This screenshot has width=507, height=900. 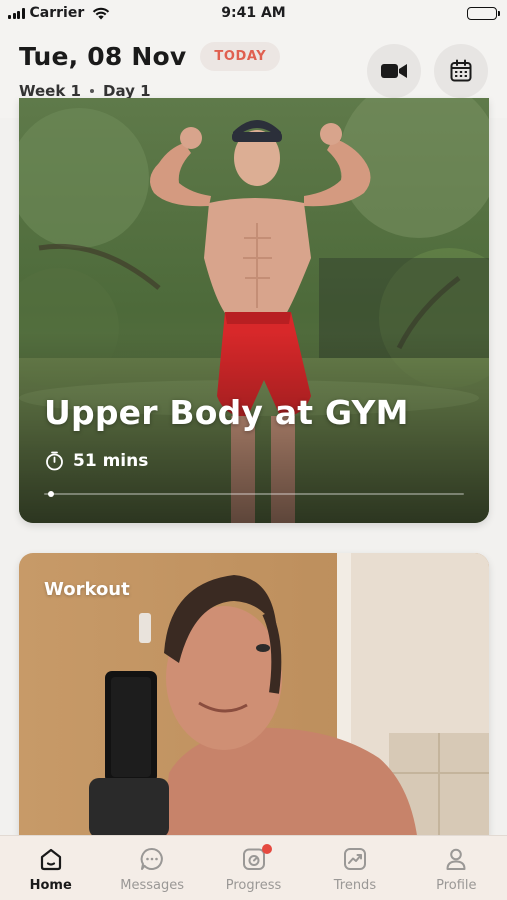 What do you see at coordinates (253, 13) in the screenshot?
I see `status-bar: Carrier 9:41 AM` at bounding box center [253, 13].